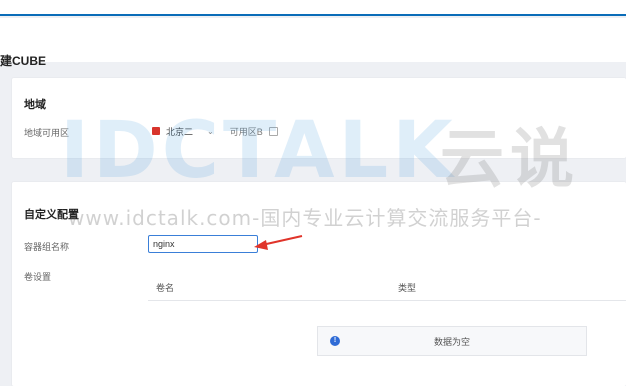 The height and width of the screenshot is (386, 626). What do you see at coordinates (180, 131) in the screenshot?
I see `zone-value: 北京二` at bounding box center [180, 131].